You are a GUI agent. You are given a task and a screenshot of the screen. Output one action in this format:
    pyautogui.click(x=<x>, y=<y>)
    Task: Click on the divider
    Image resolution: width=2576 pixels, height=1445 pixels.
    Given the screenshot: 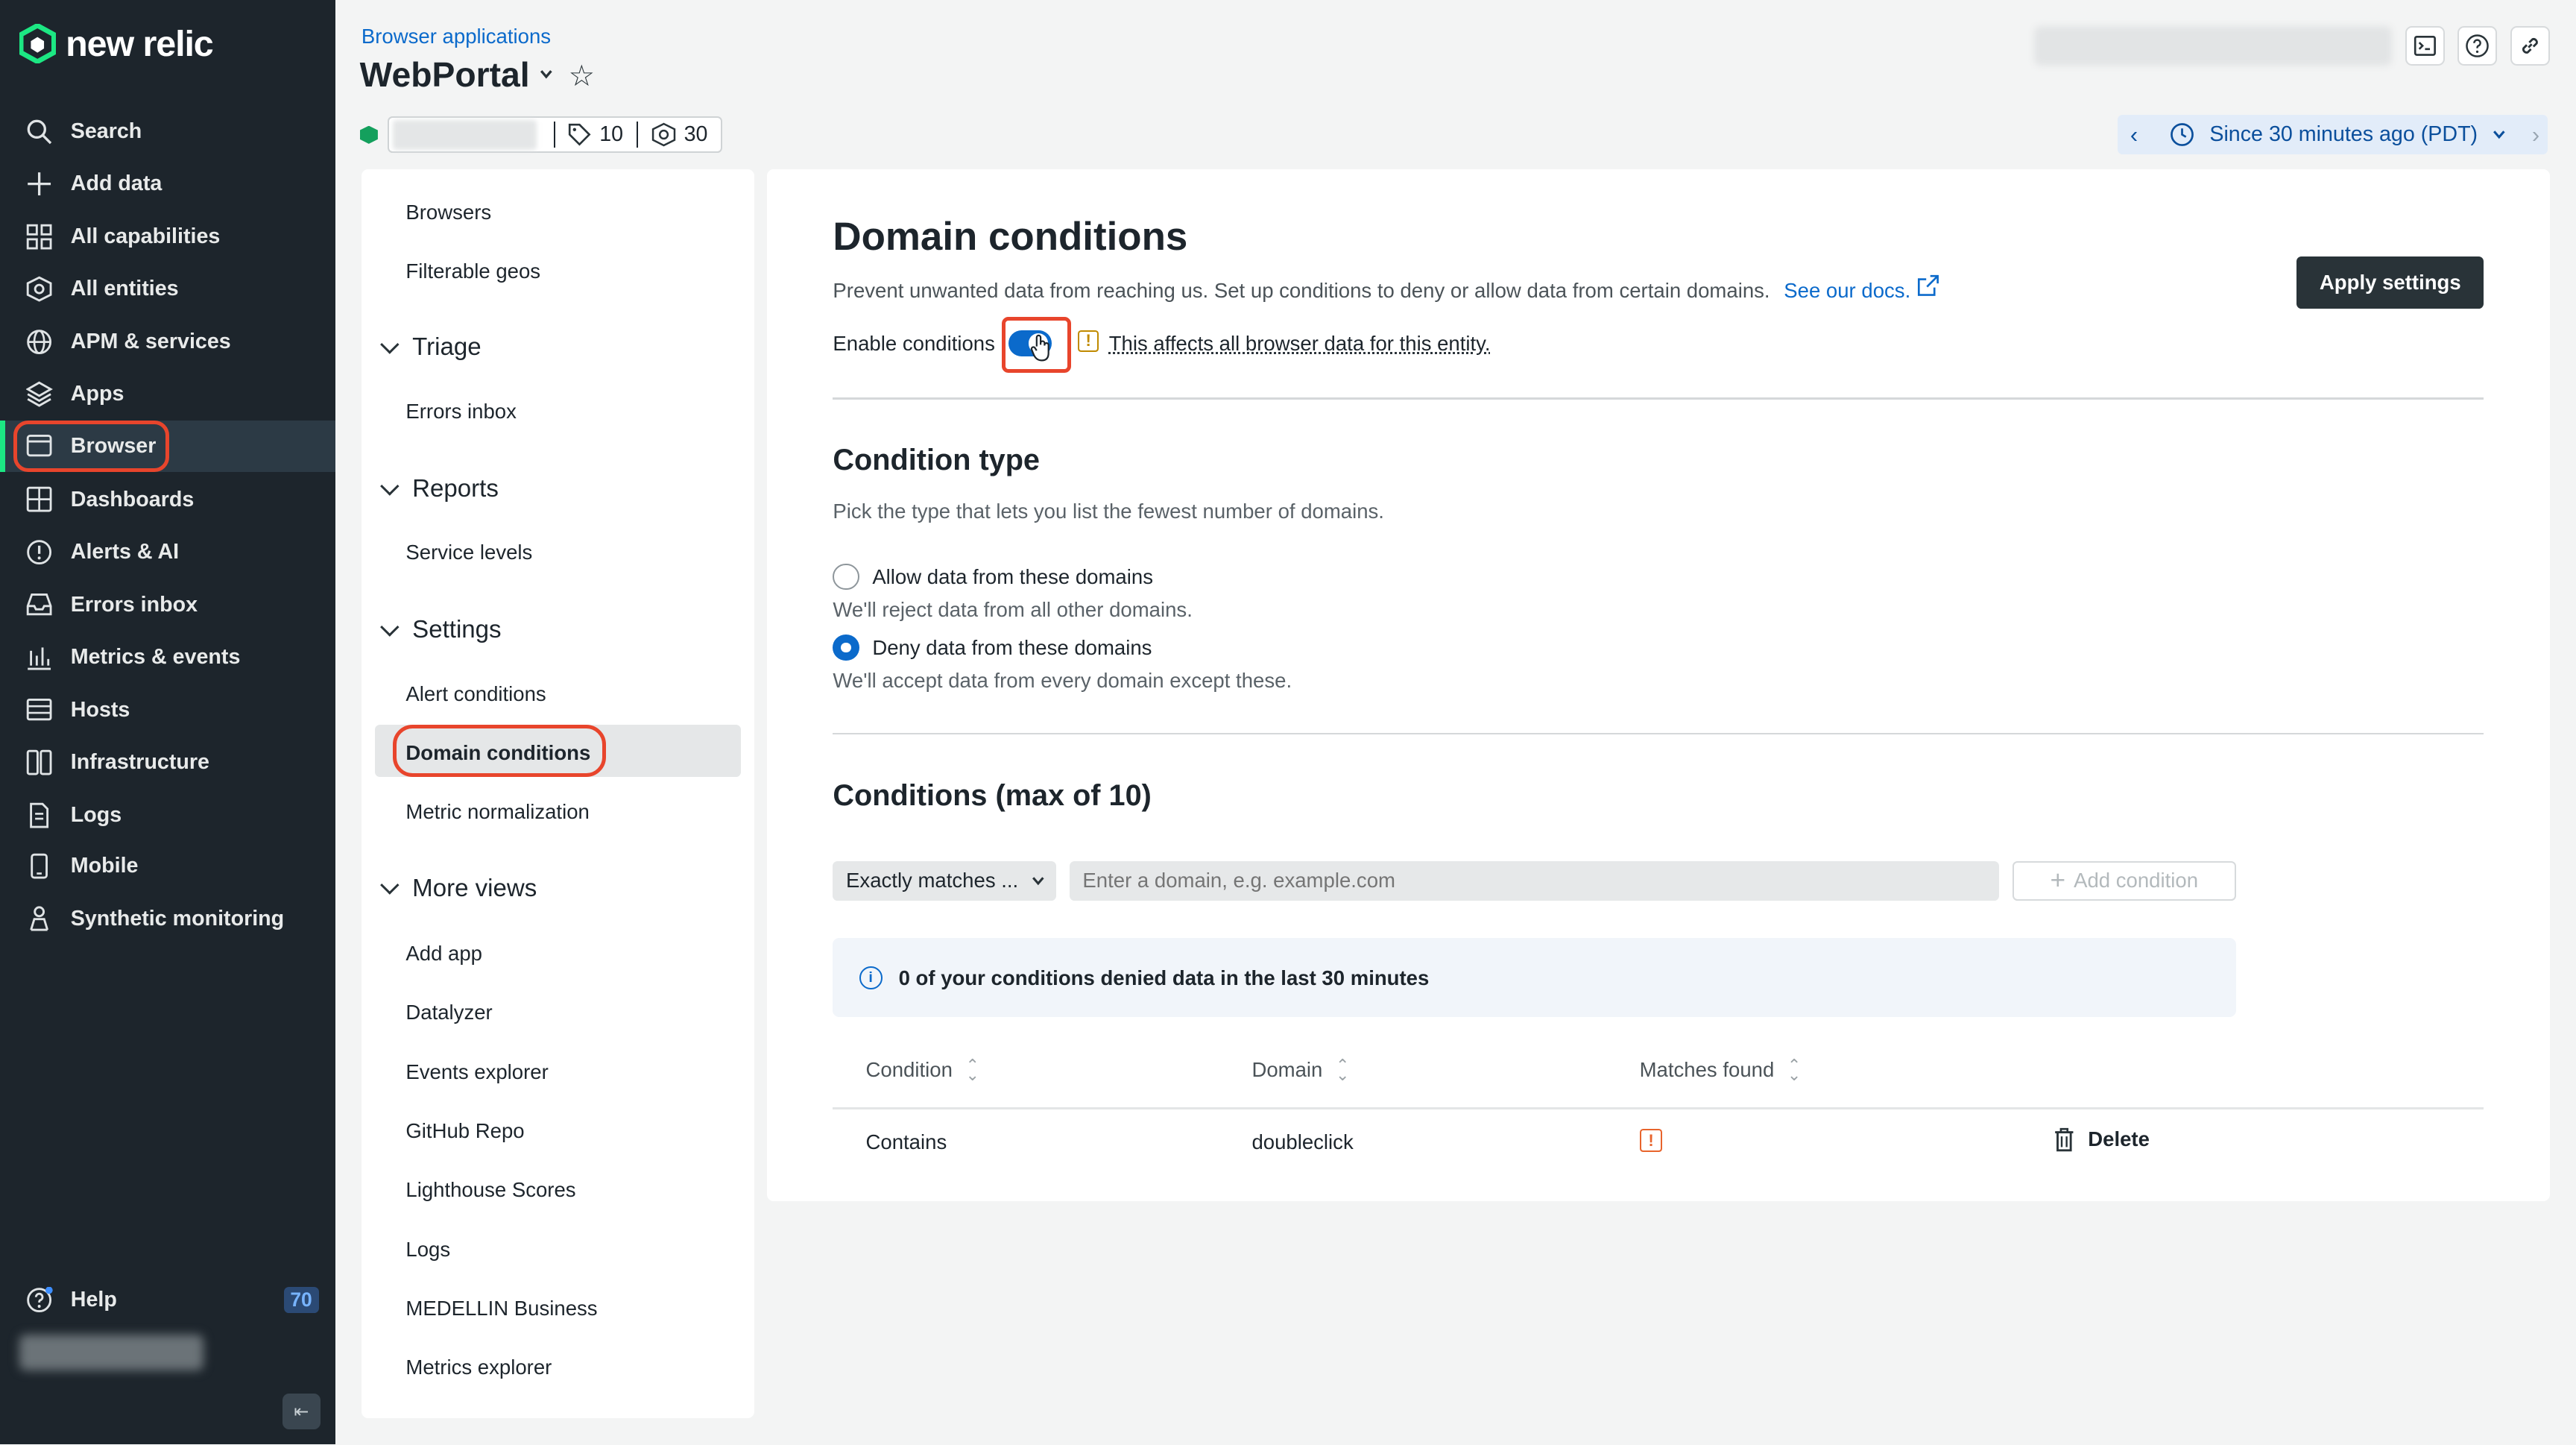 What is the action you would take?
    pyautogui.click(x=1659, y=733)
    